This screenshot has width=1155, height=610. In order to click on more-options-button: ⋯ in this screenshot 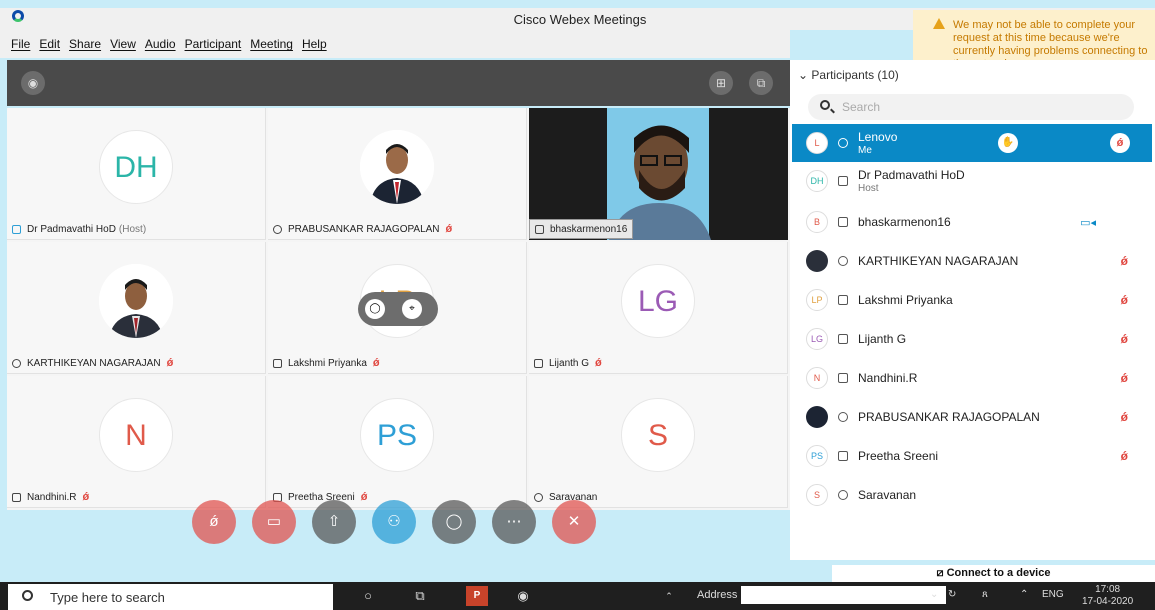, I will do `click(514, 522)`.